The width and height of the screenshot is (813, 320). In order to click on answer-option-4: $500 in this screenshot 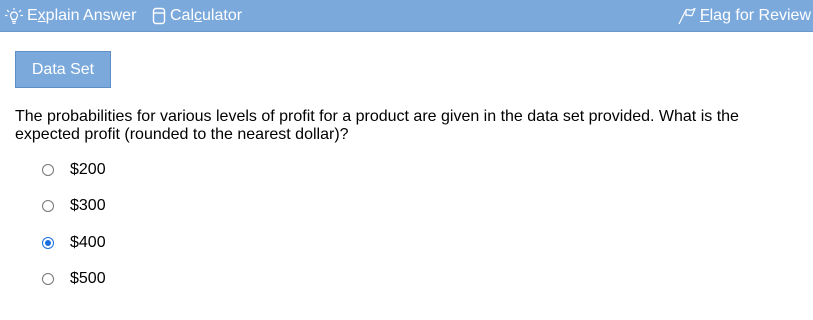, I will do `click(74, 279)`.